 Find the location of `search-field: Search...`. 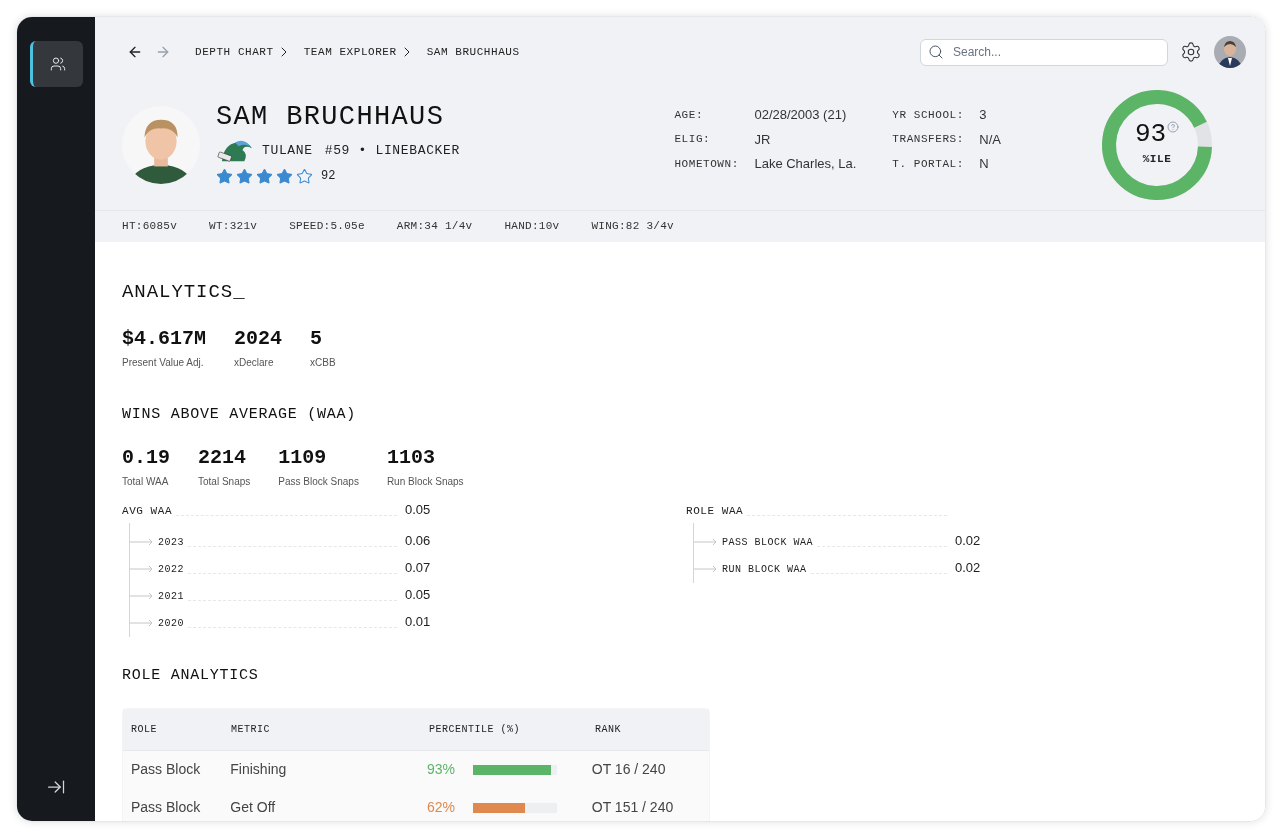

search-field: Search... is located at coordinates (1044, 52).